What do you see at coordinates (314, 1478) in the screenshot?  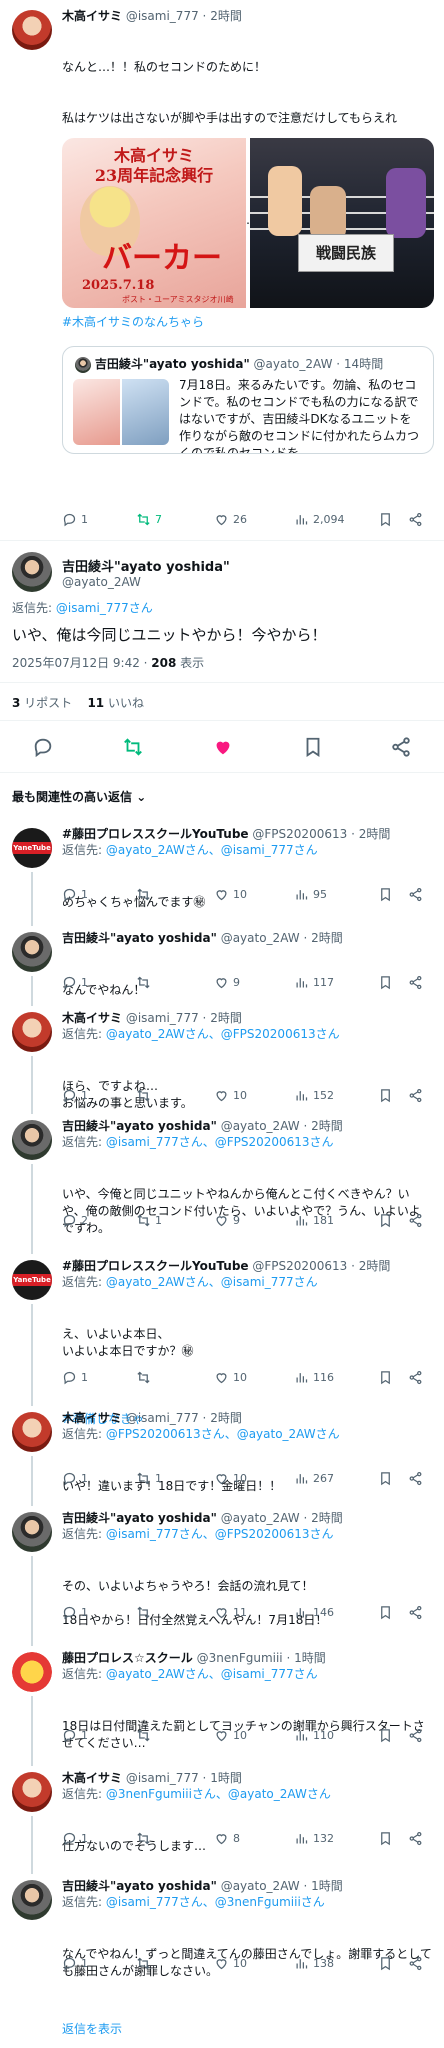 I see `views-button: 267` at bounding box center [314, 1478].